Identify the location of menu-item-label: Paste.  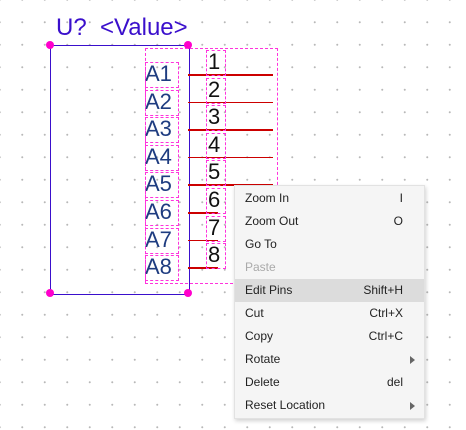
(260, 267).